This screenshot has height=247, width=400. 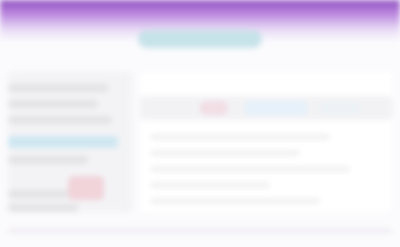 I want to click on footer, so click(x=200, y=231).